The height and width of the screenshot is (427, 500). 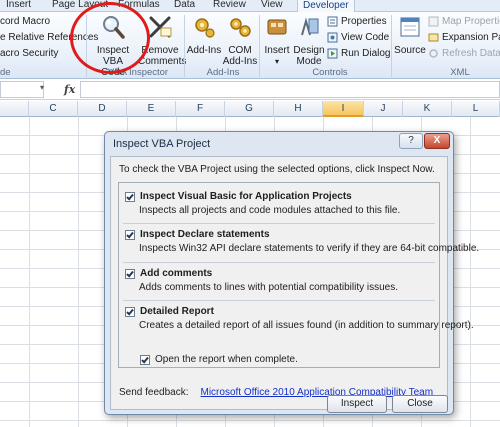 I want to click on macro-security-button: acro Security, so click(x=29, y=53).